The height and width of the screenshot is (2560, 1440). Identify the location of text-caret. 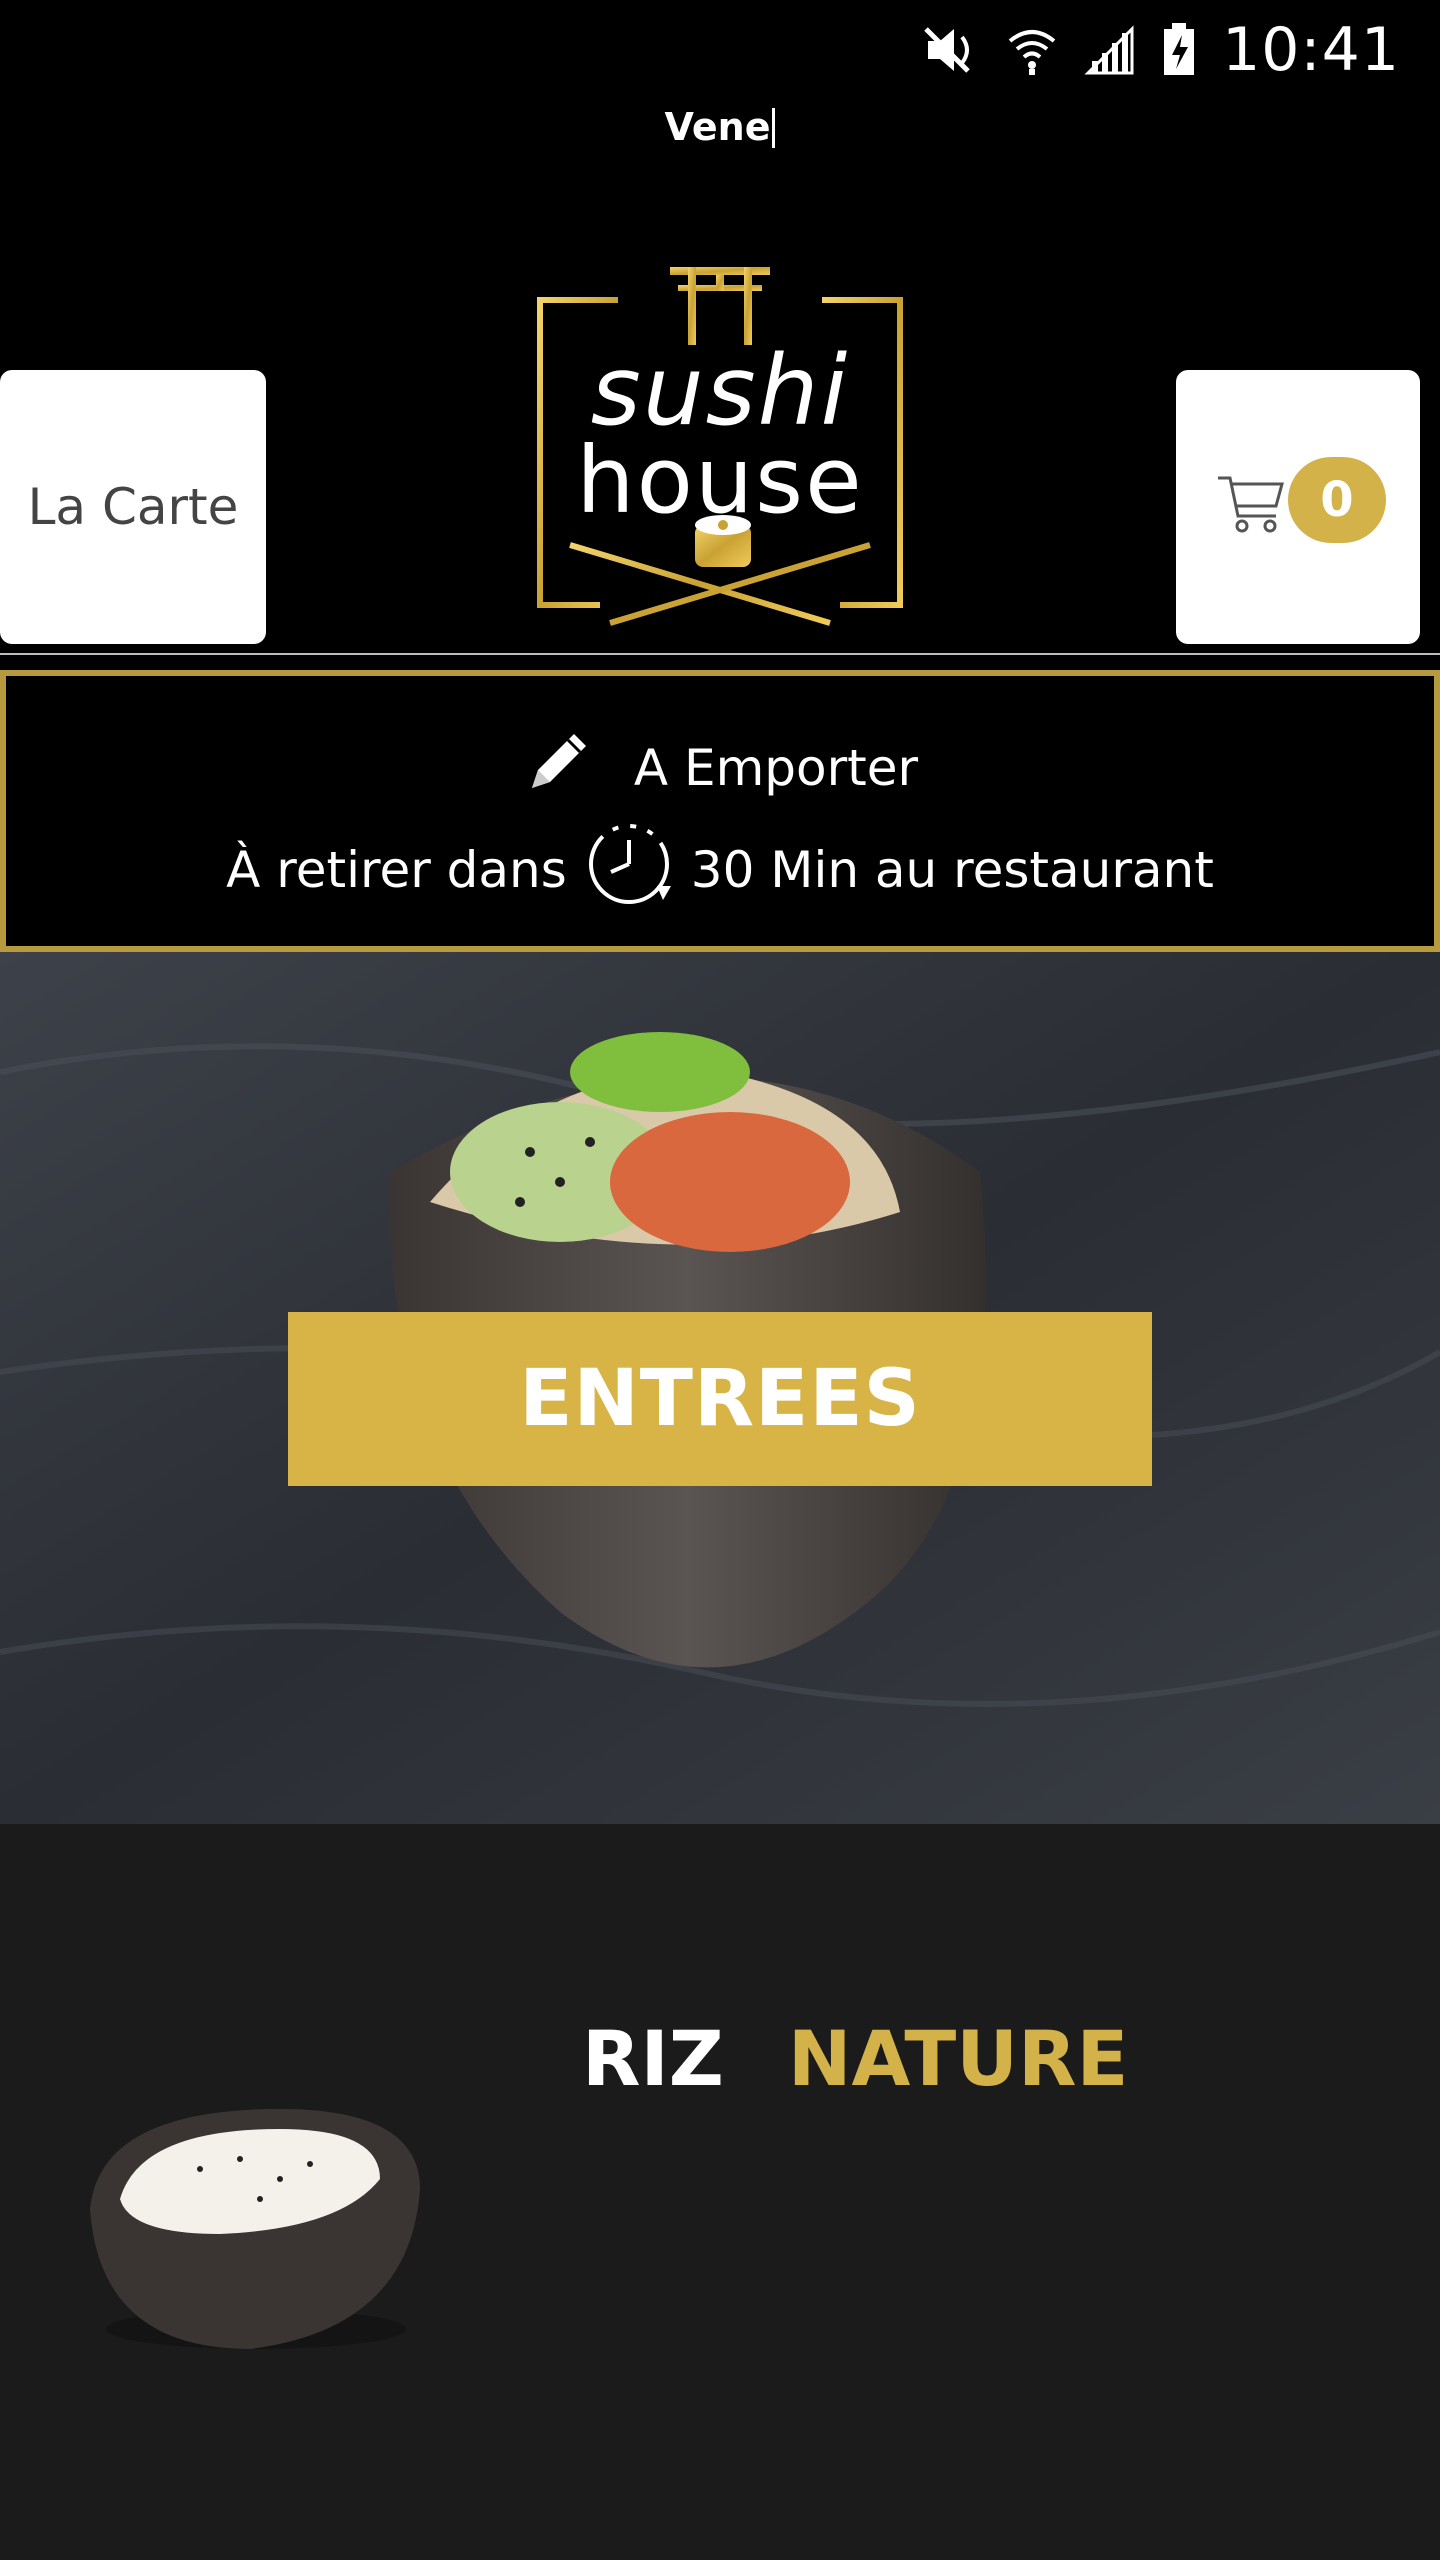
(774, 128).